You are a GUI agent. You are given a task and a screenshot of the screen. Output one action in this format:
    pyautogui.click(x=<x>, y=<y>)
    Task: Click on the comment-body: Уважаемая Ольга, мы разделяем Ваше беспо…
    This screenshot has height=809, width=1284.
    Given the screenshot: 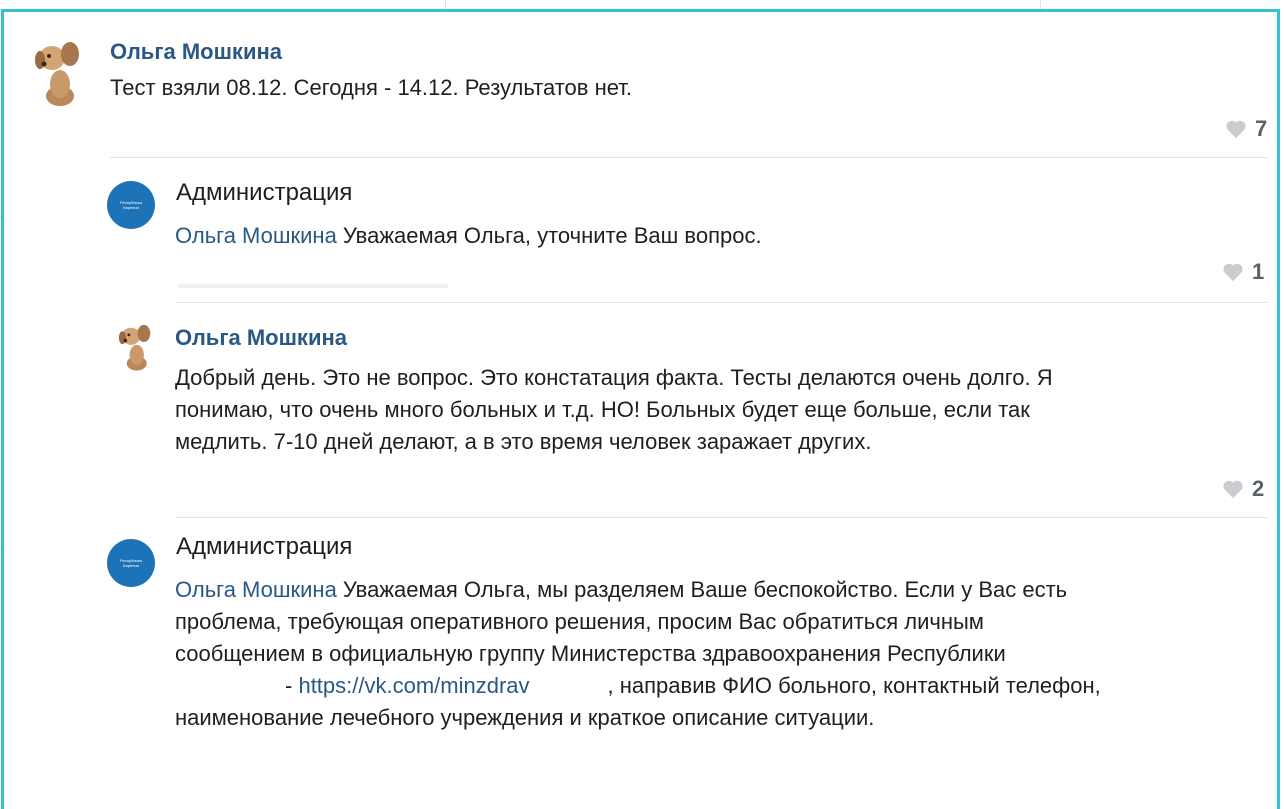 What is the action you would take?
    pyautogui.click(x=702, y=589)
    